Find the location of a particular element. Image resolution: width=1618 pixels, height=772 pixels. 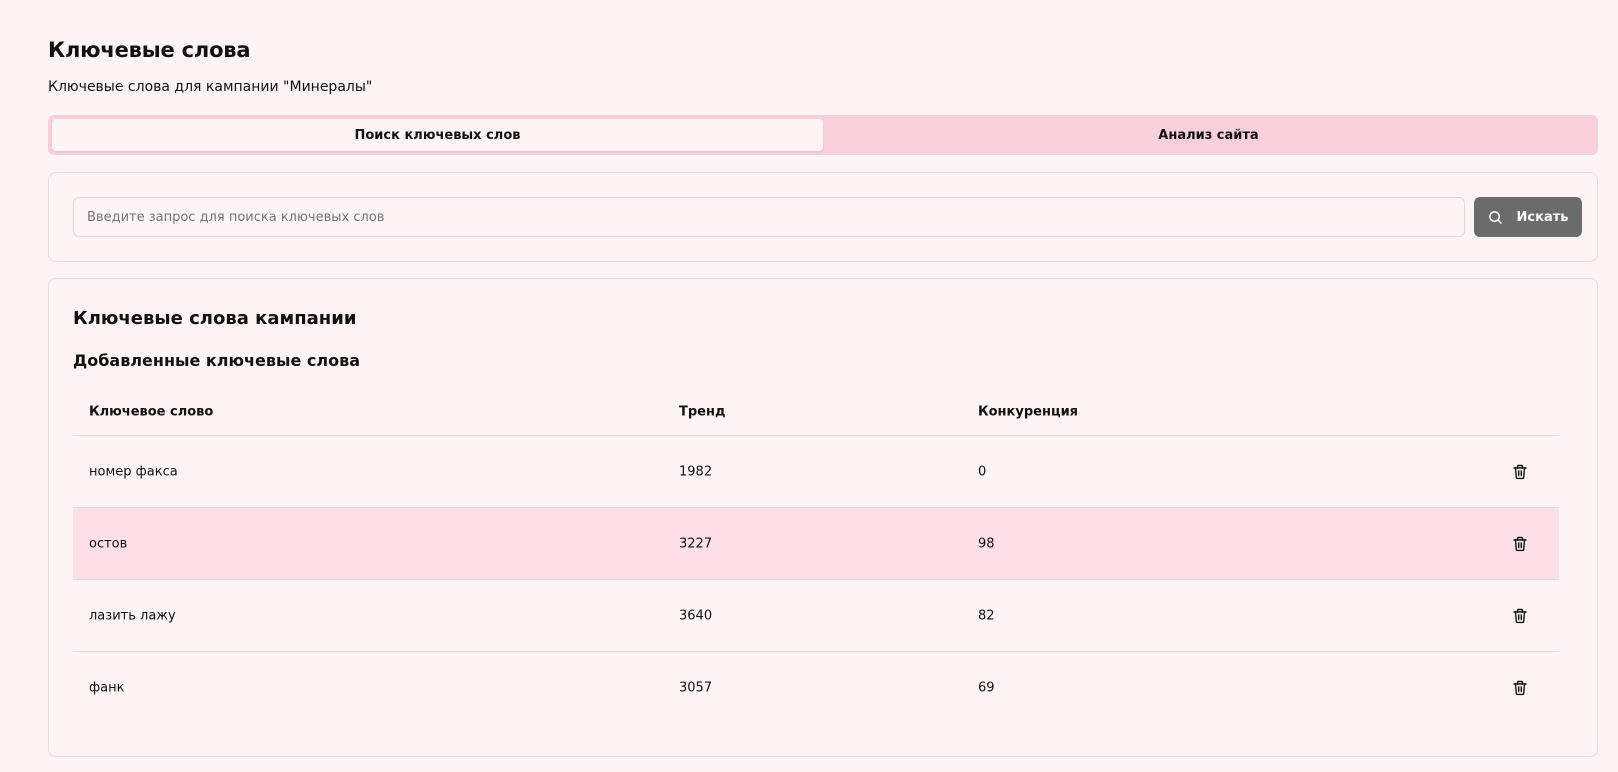

table-row: лазить лажу 3640 82 is located at coordinates (816, 616).